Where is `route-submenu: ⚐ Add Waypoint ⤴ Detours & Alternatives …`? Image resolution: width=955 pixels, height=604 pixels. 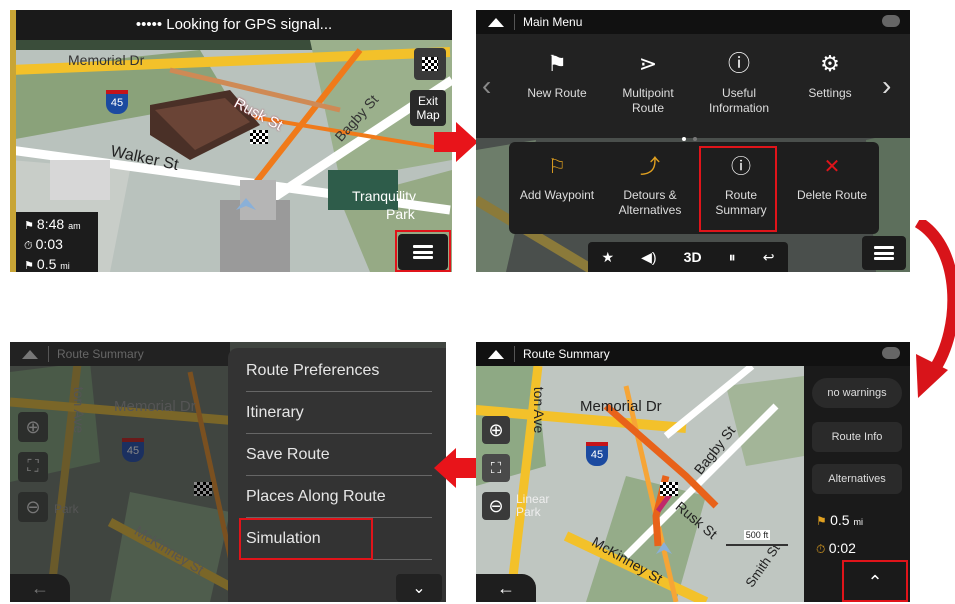
route-submenu: ⚐ Add Waypoint ⤴ Detours & Alternatives … is located at coordinates (694, 188).